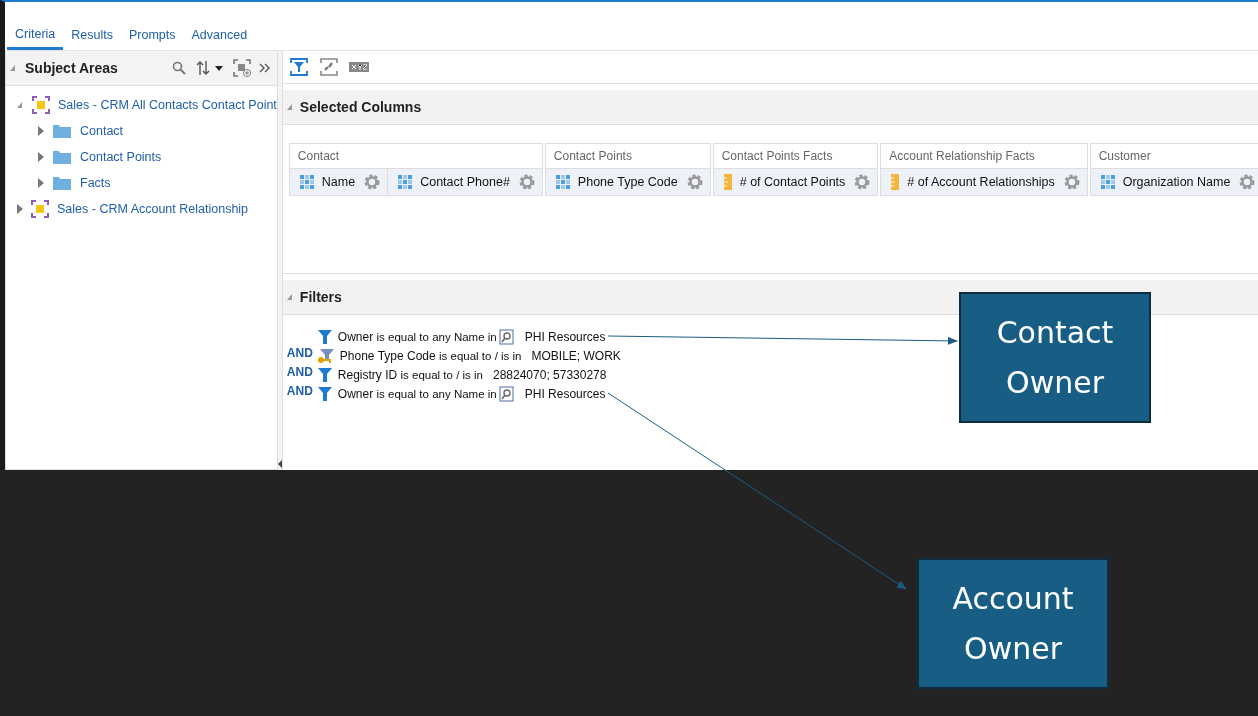 The width and height of the screenshot is (1258, 716). Describe the element at coordinates (92, 39) in the screenshot. I see `tab: Results` at that location.